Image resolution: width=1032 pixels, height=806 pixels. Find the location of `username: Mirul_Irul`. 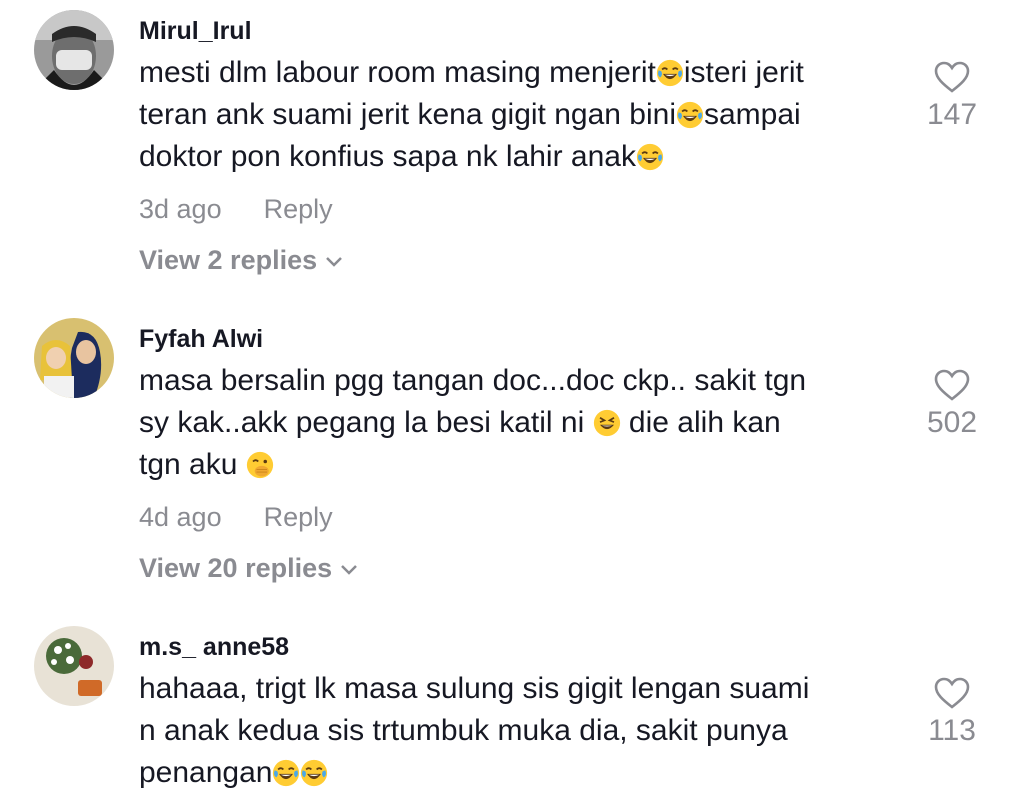

username: Mirul_Irul is located at coordinates (195, 31).